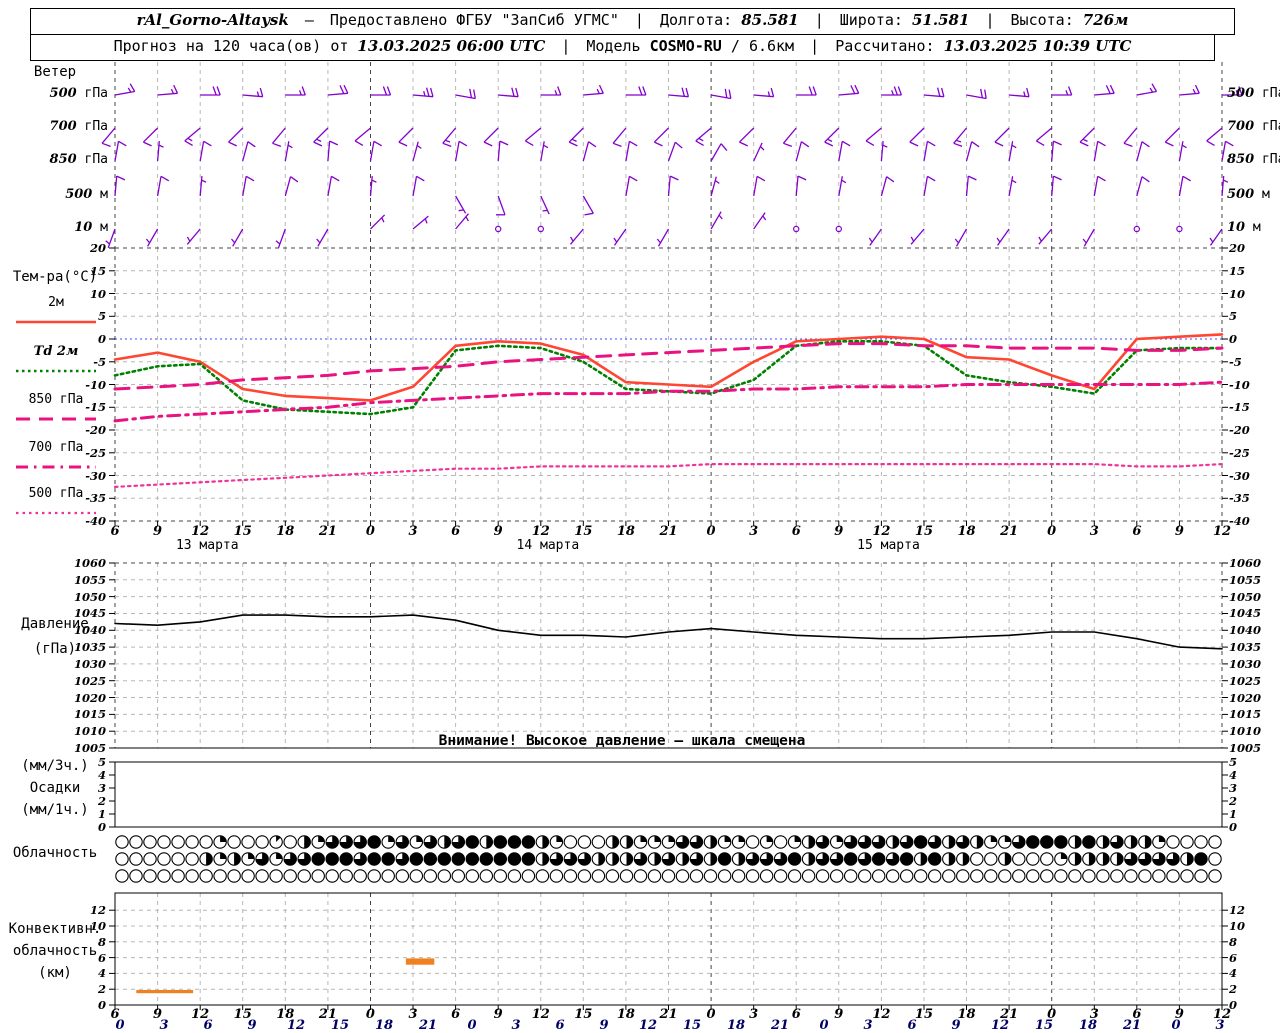  Describe the element at coordinates (871, 20) in the screenshot. I see `latitude-label: Широта:` at that location.